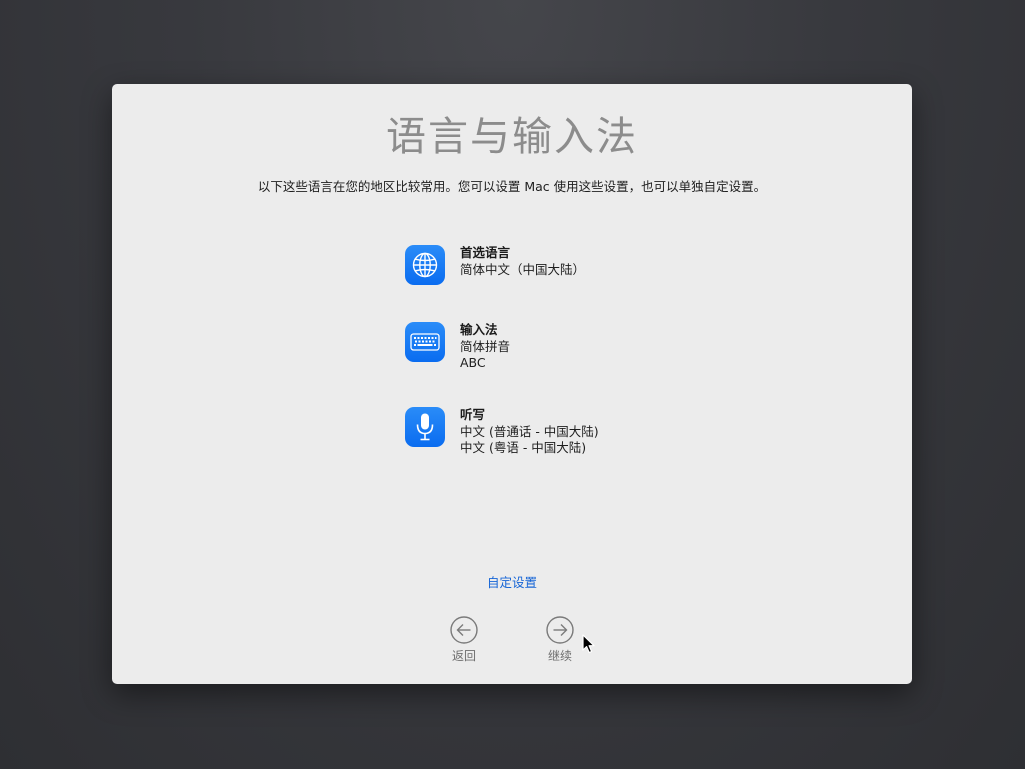 This screenshot has width=1025, height=769. Describe the element at coordinates (523, 447) in the screenshot. I see `dictation-cantonese: 中文 (粤语 - 中国大陆)` at that location.